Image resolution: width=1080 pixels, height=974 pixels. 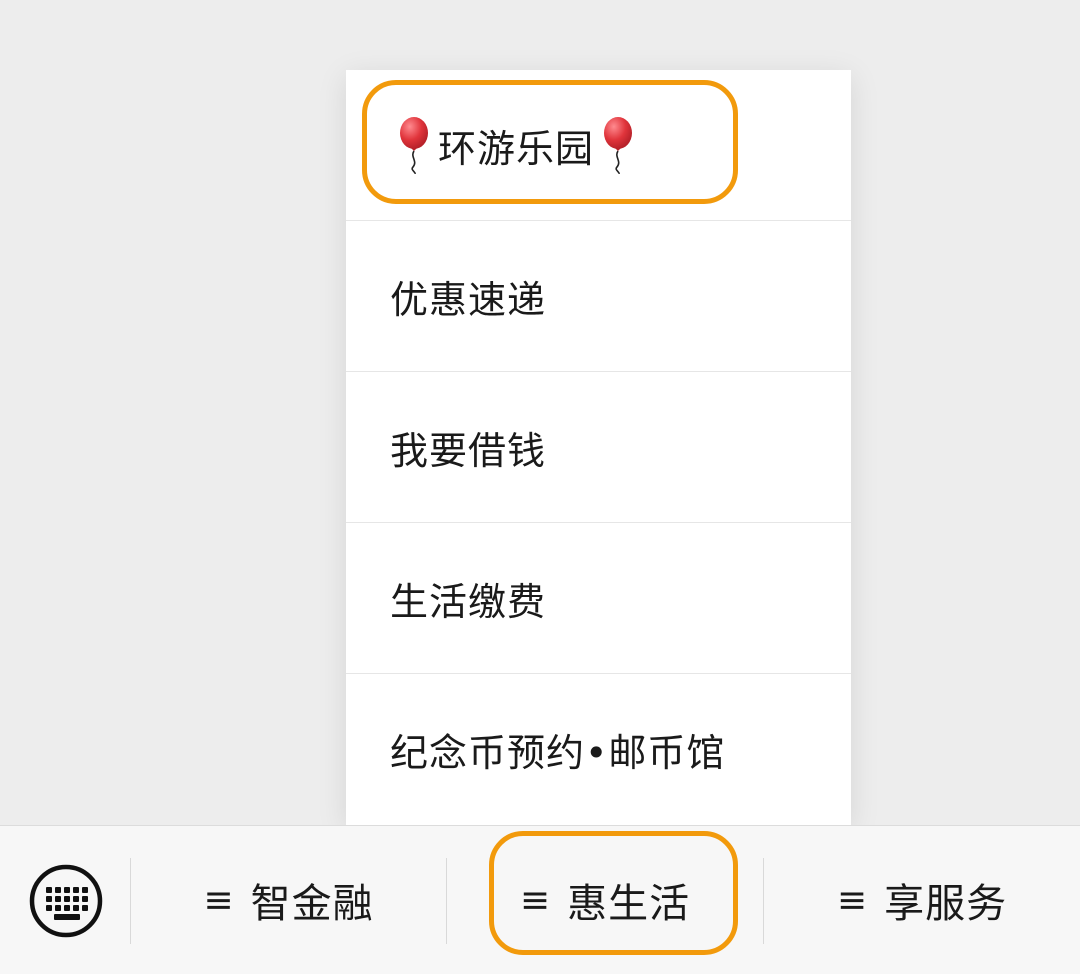 What do you see at coordinates (516, 148) in the screenshot?
I see `menu-item-label: 环游乐园` at bounding box center [516, 148].